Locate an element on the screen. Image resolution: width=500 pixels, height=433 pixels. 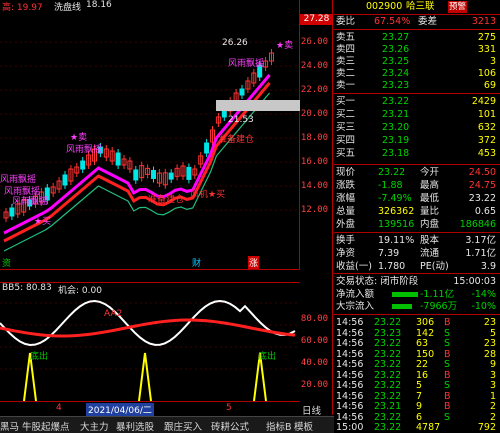
stat-label: 换手 is located at coordinates (346, 240).